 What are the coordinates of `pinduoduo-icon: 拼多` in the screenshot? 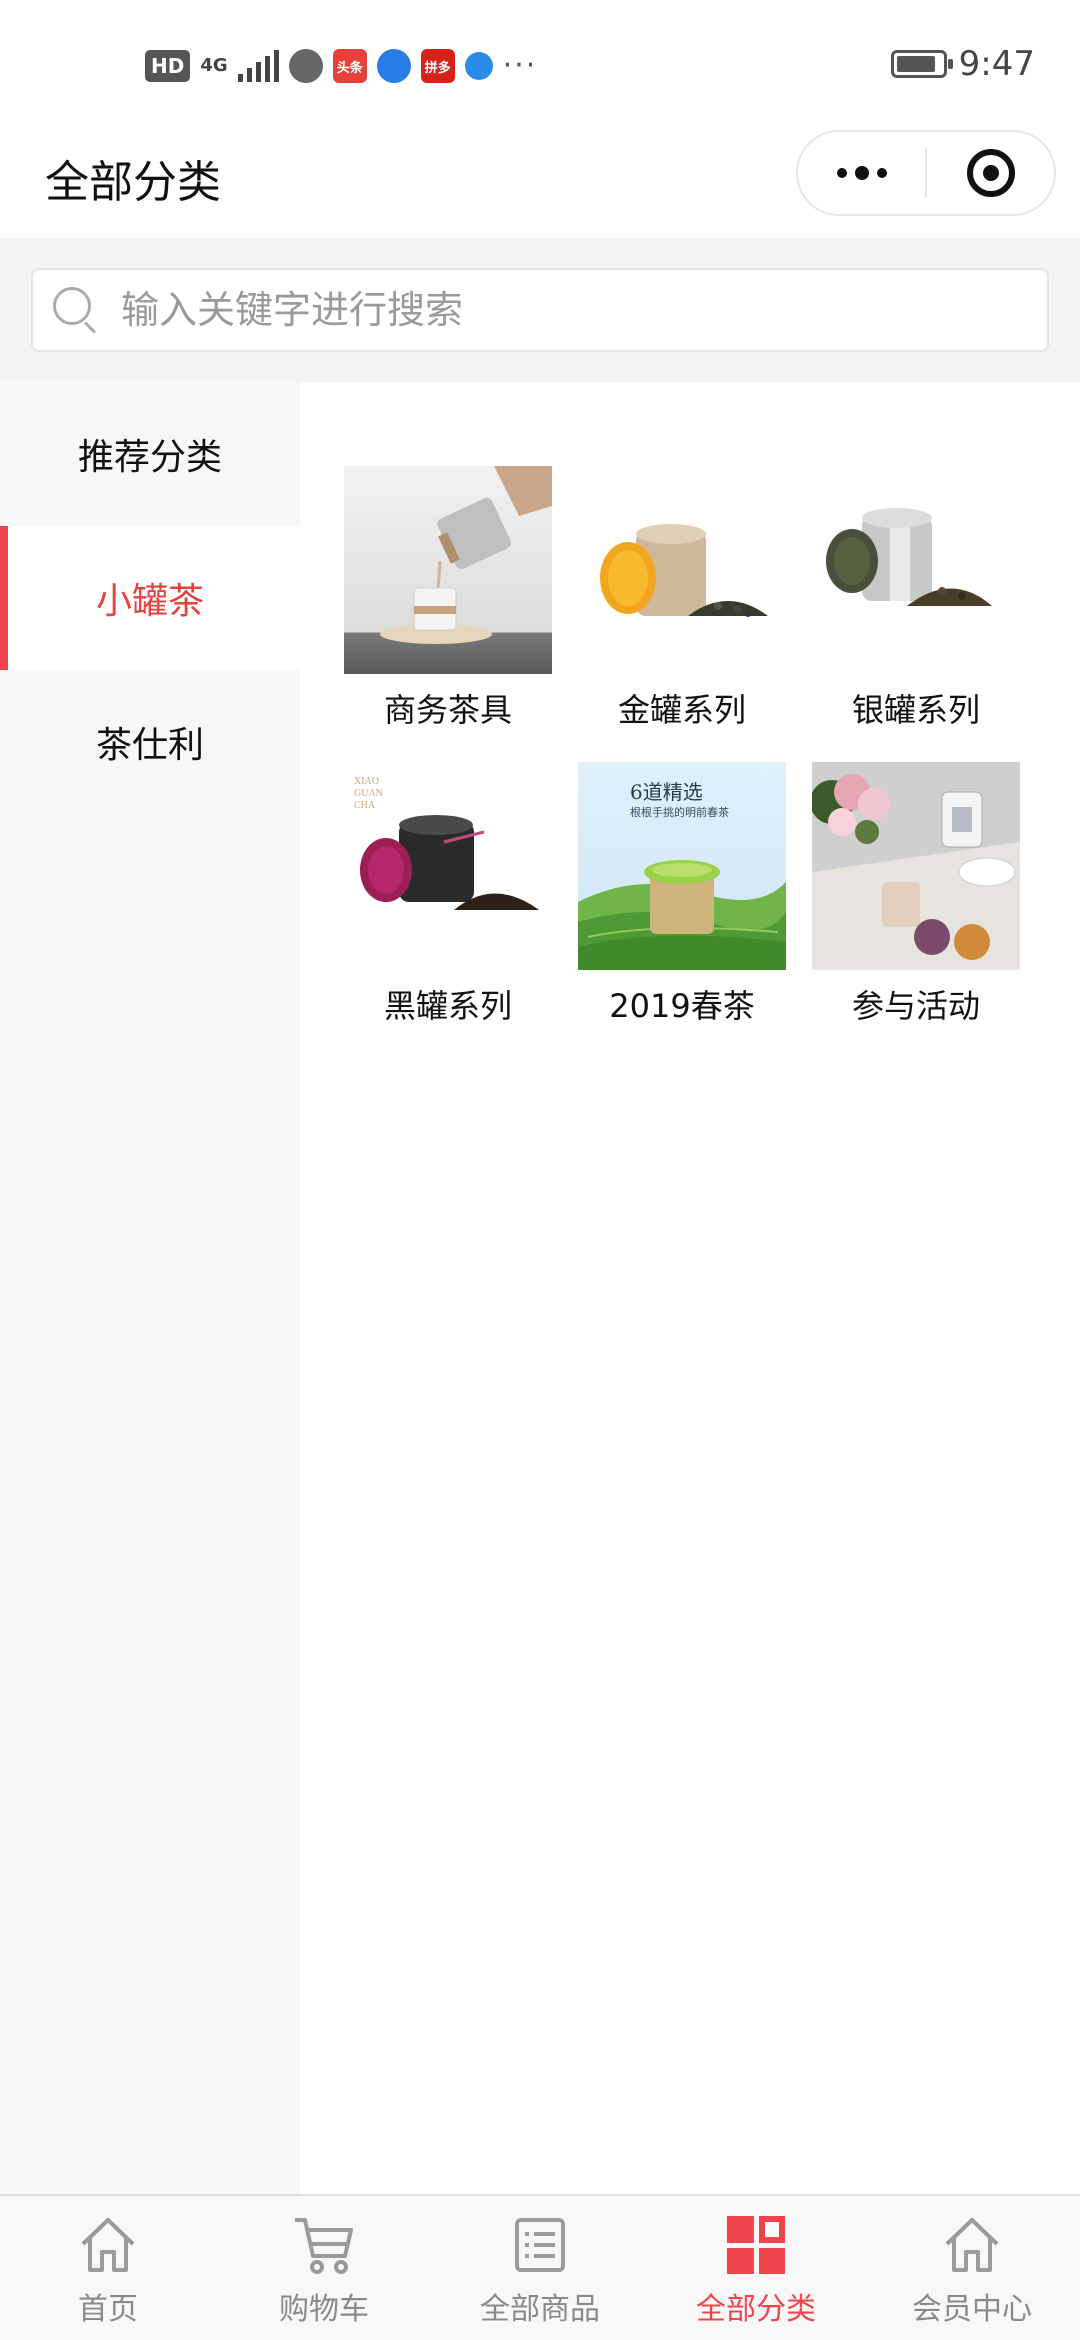 It's located at (437, 66).